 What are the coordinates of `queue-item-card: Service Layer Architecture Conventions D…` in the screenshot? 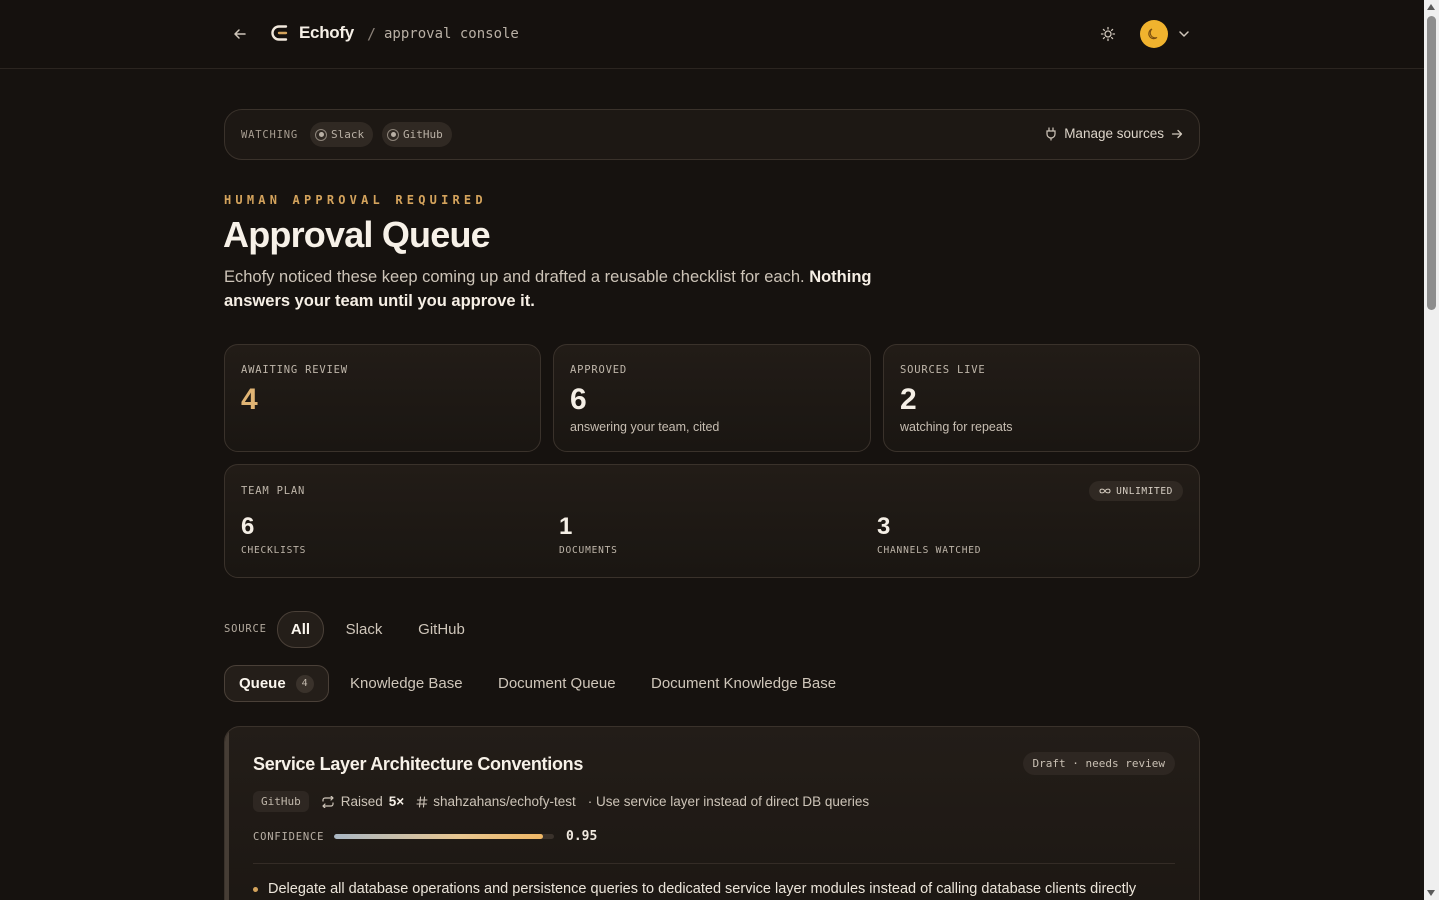 It's located at (712, 813).